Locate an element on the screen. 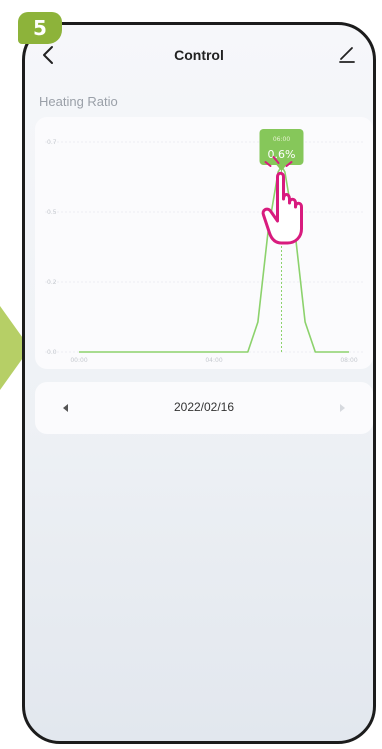  current-date: 2022/02/16 is located at coordinates (204, 407).